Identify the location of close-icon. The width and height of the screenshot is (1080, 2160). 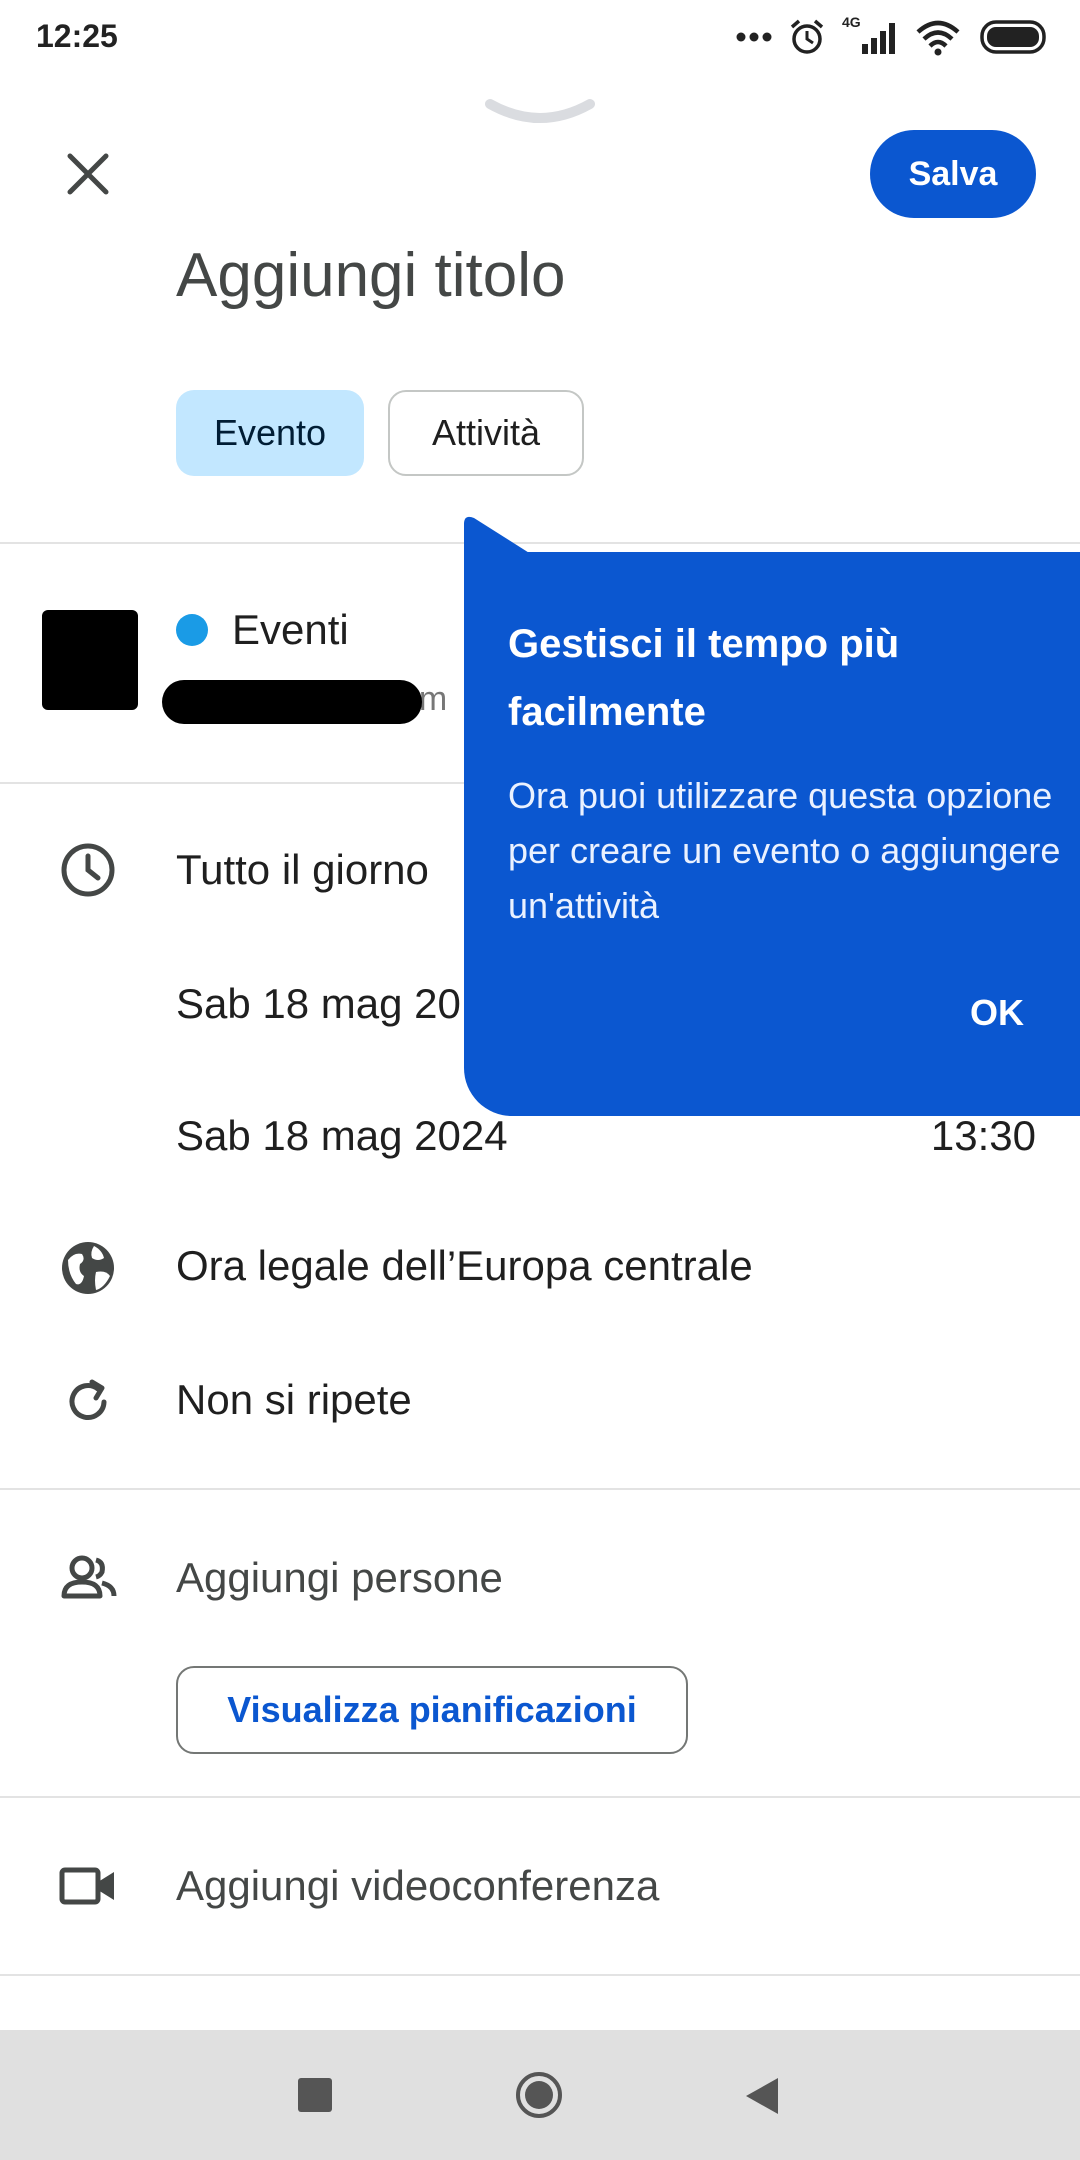
(88, 174).